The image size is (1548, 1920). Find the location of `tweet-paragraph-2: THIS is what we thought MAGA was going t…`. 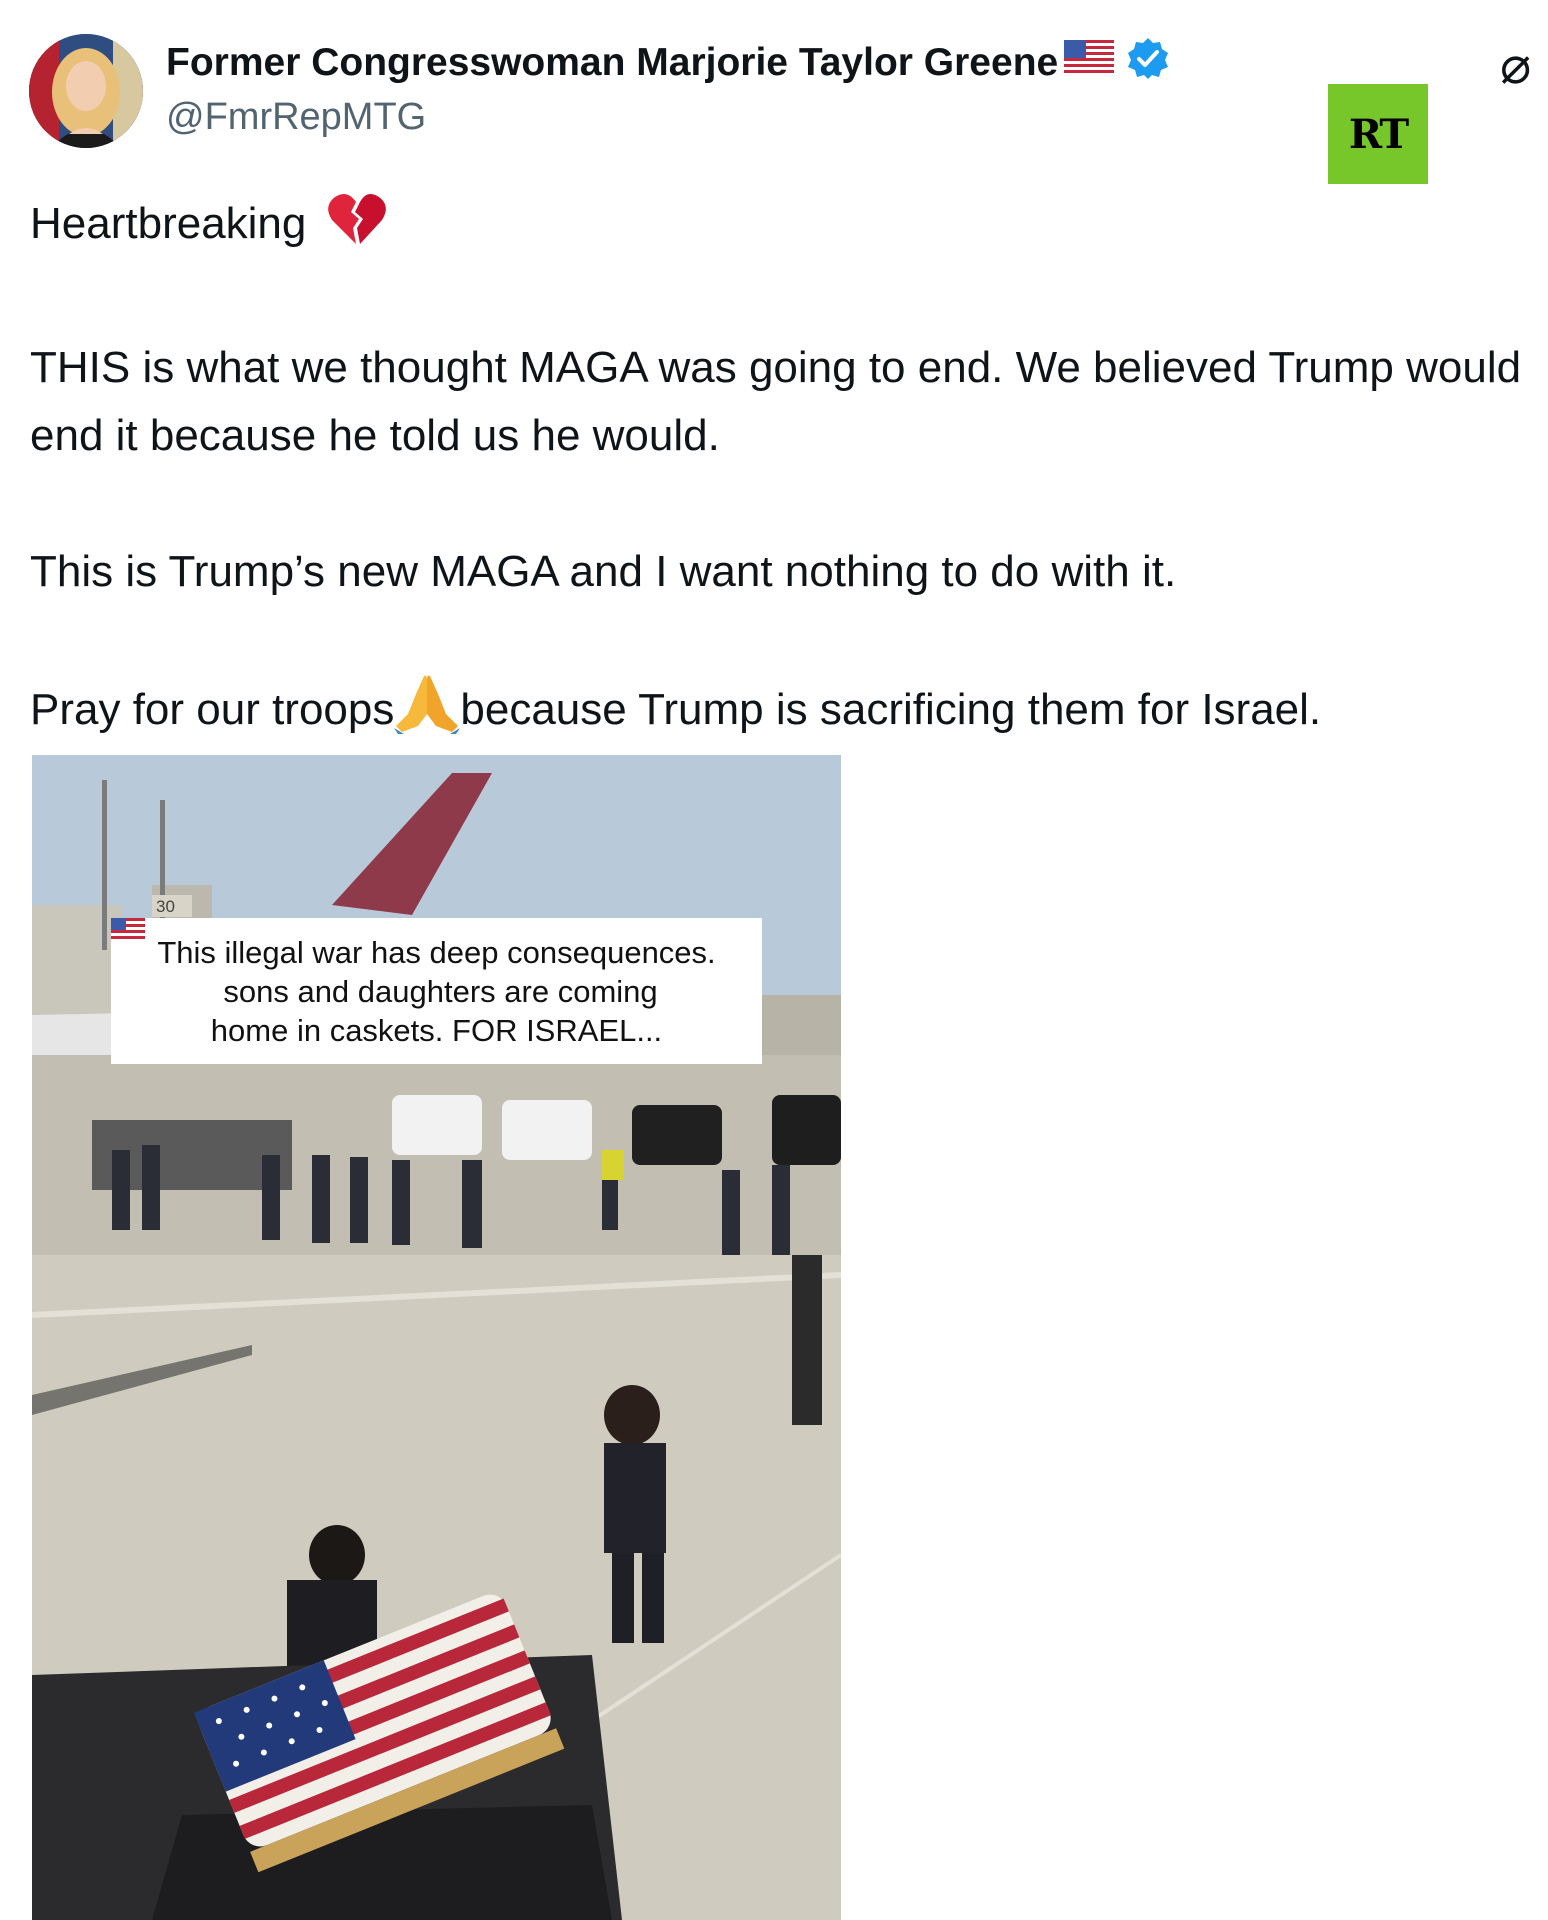

tweet-paragraph-2: THIS is what we thought MAGA was going t… is located at coordinates (776, 401).